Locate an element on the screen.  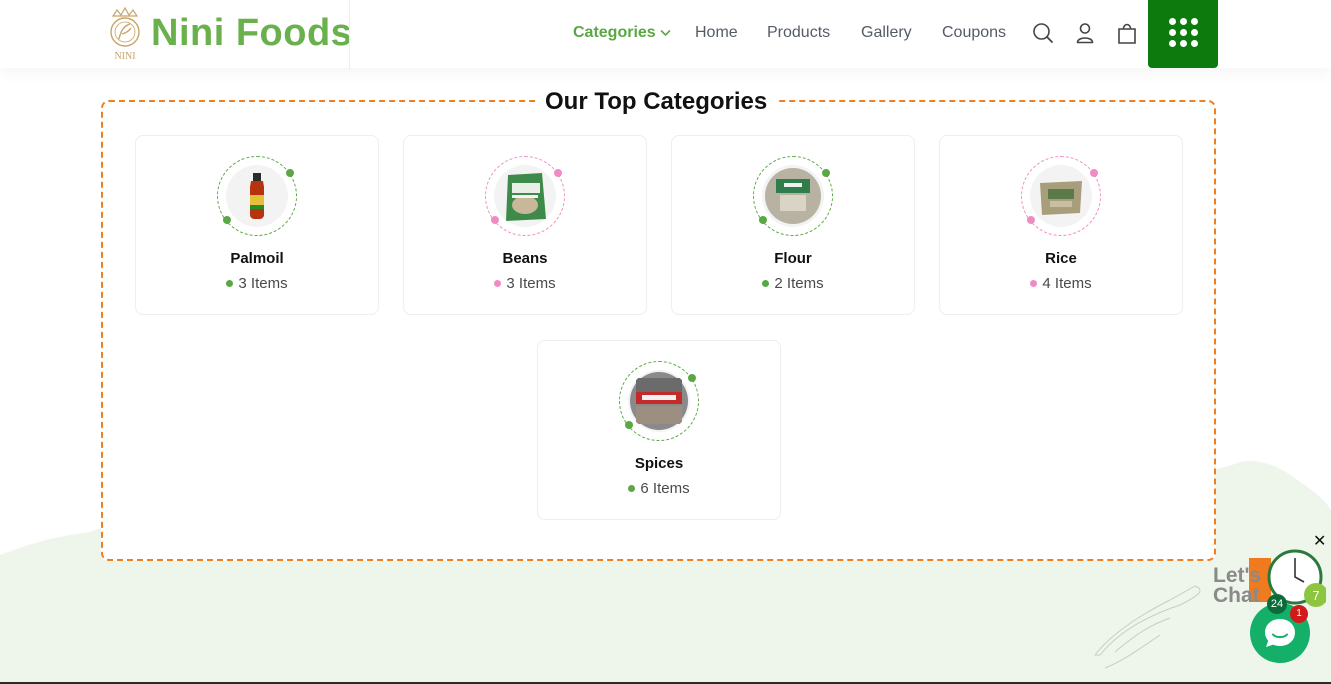
flour-bag-image is located at coordinates (793, 196).